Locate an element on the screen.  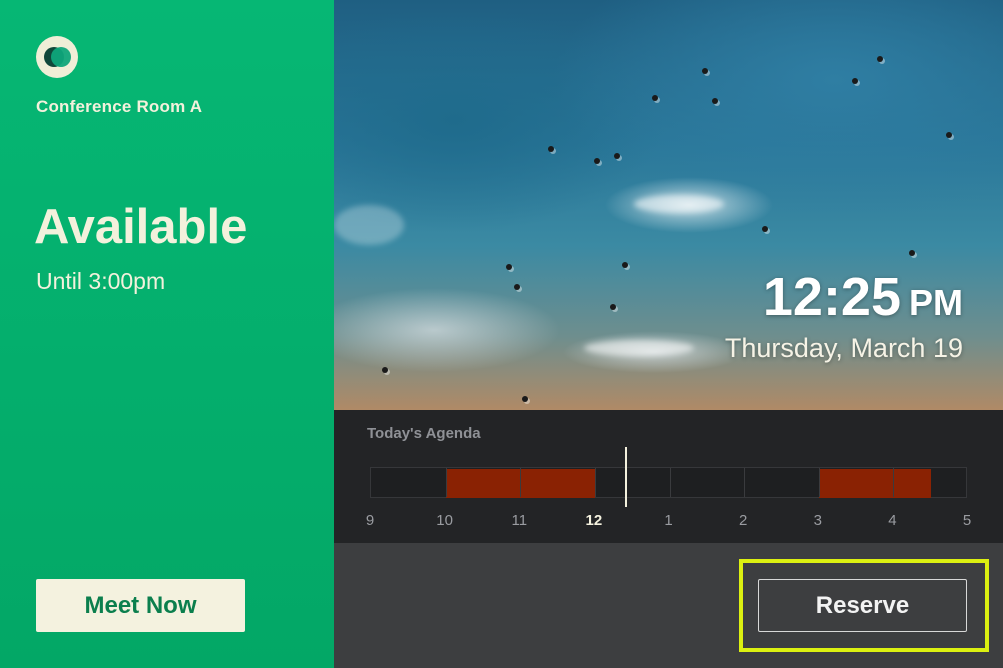
app-logo is located at coordinates (57, 57).